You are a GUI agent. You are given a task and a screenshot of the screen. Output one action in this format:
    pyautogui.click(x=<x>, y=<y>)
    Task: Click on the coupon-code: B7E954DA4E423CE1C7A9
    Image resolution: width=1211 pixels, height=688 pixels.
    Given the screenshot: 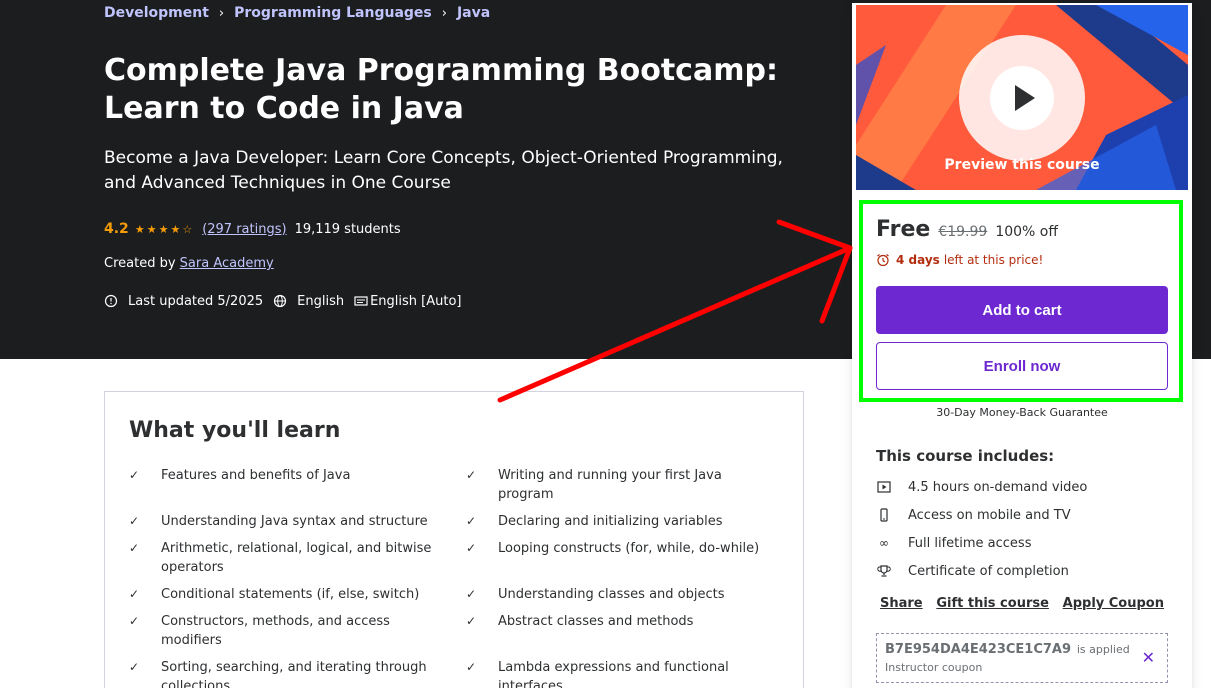 What is the action you would take?
    pyautogui.click(x=978, y=649)
    